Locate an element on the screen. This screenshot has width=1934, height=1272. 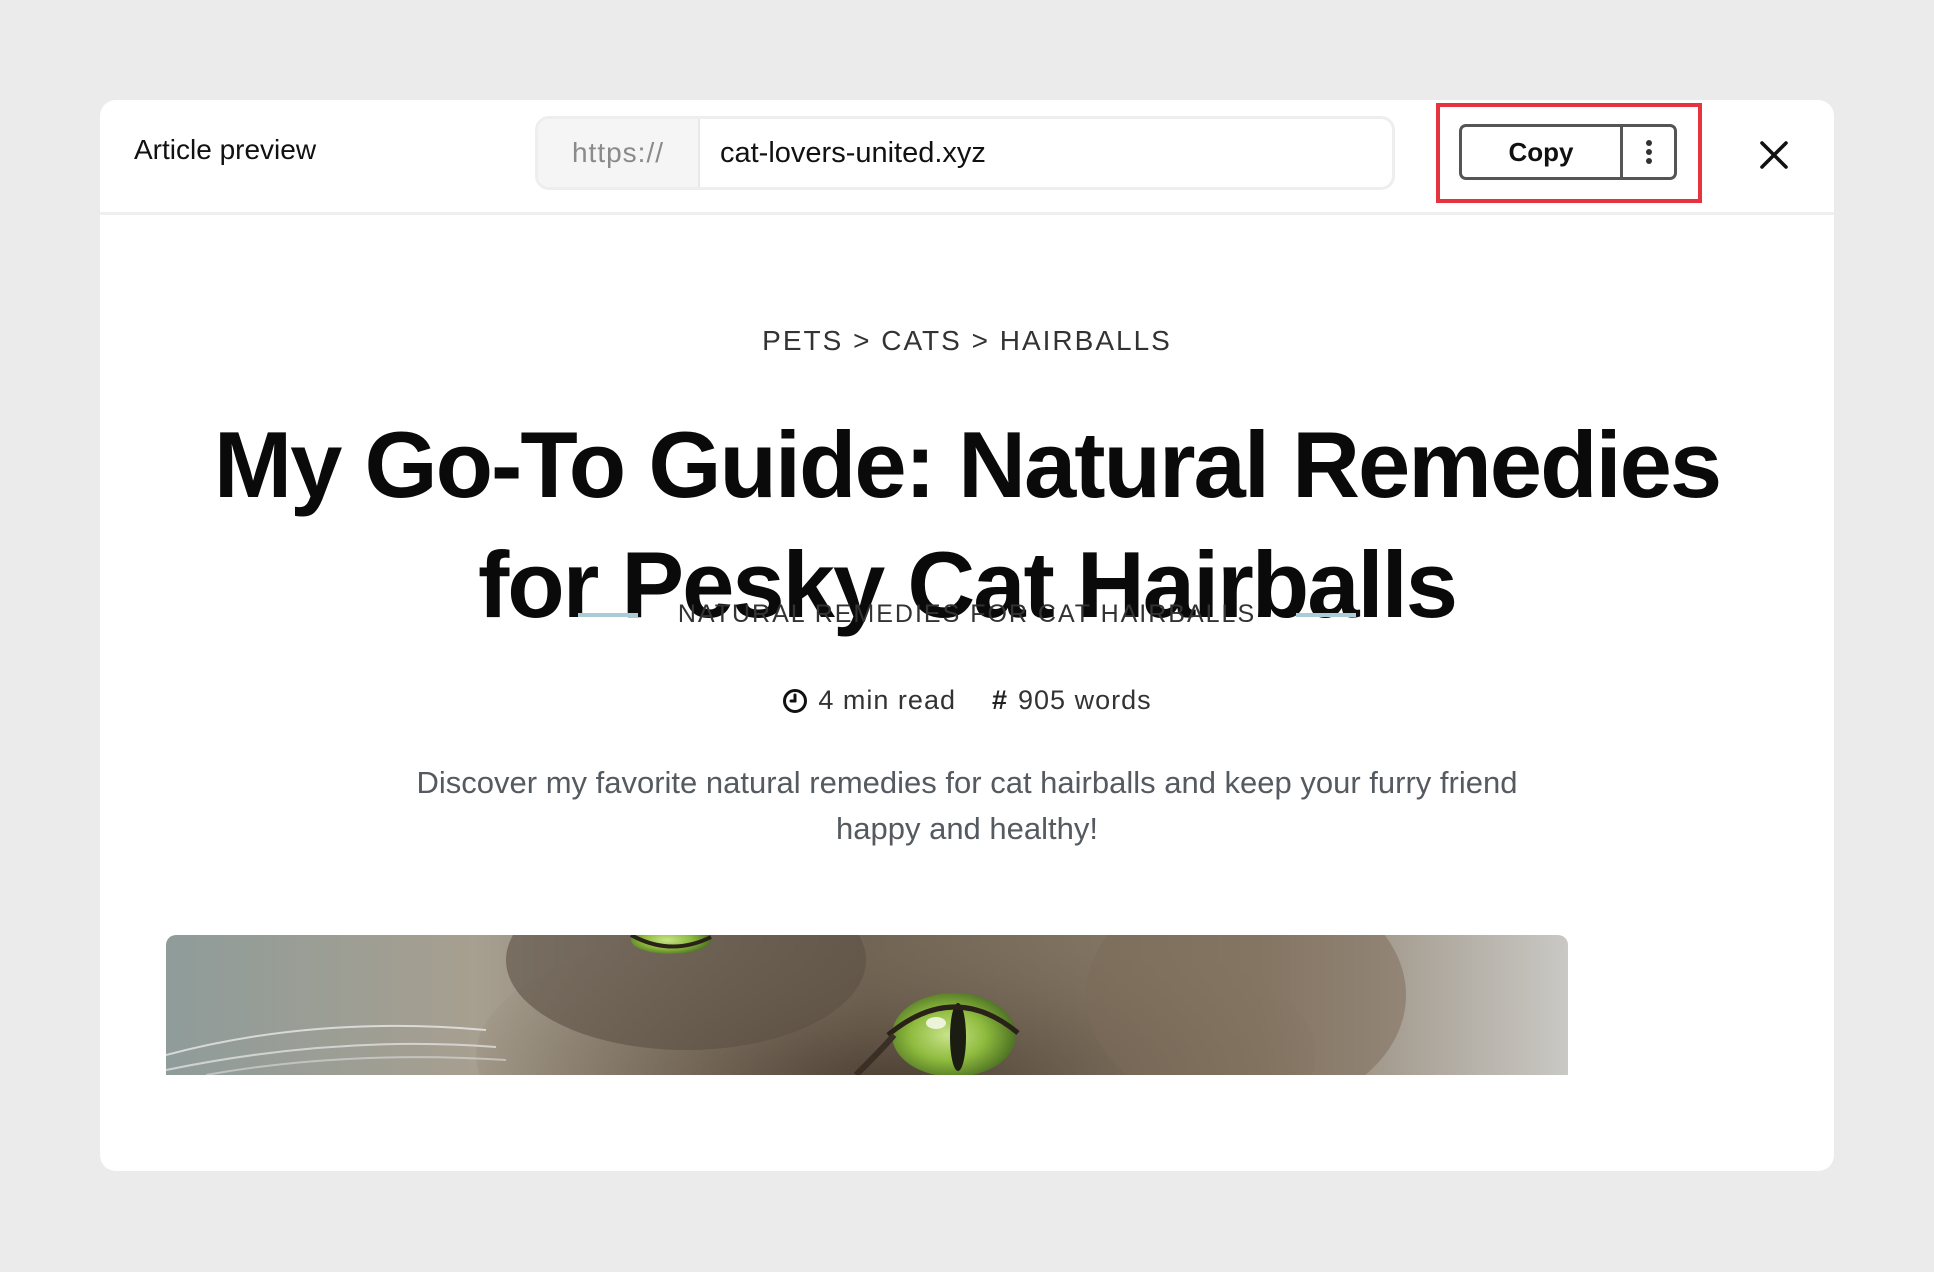
url-bar: https:// is located at coordinates (965, 153).